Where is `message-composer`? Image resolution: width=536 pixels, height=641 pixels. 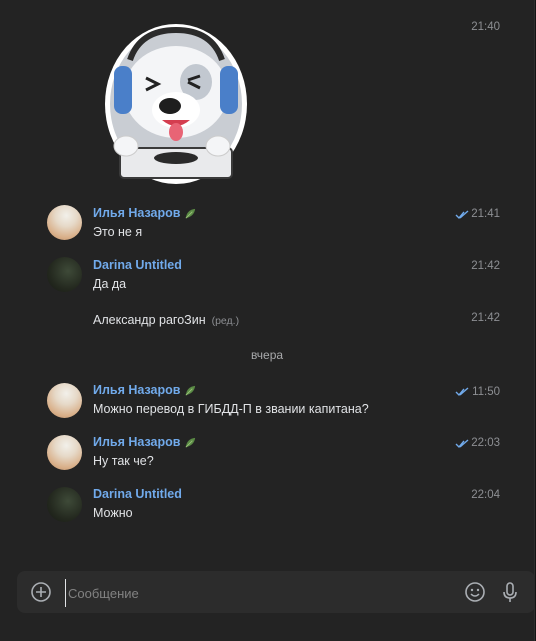
message-composer is located at coordinates (276, 592).